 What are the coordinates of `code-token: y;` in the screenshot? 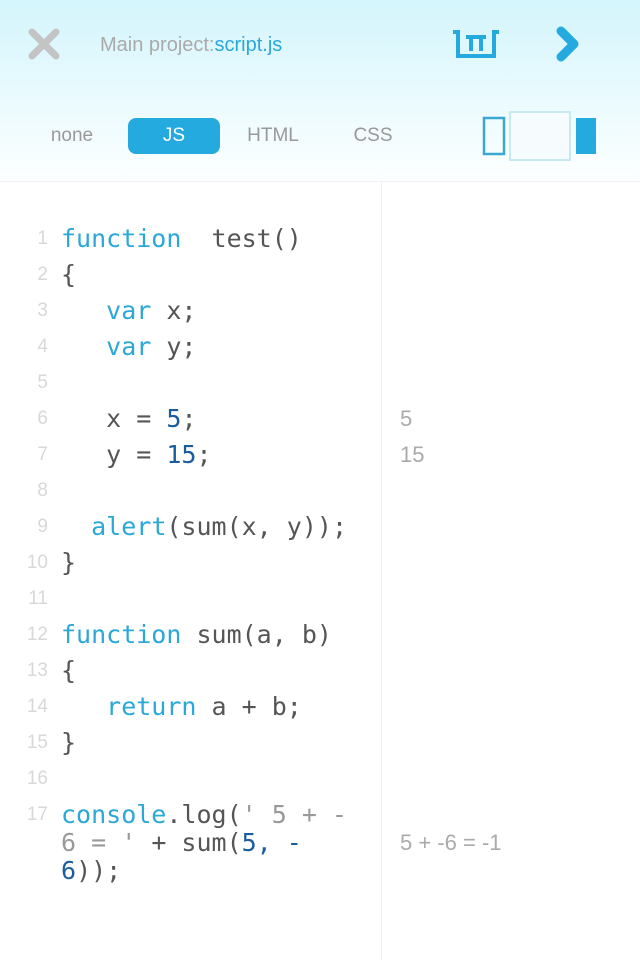 It's located at (174, 346).